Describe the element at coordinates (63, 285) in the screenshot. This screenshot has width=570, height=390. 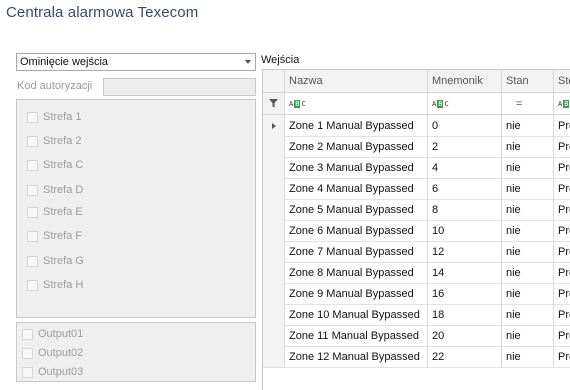
I see `zone-checkbox-label: Strefa H` at that location.